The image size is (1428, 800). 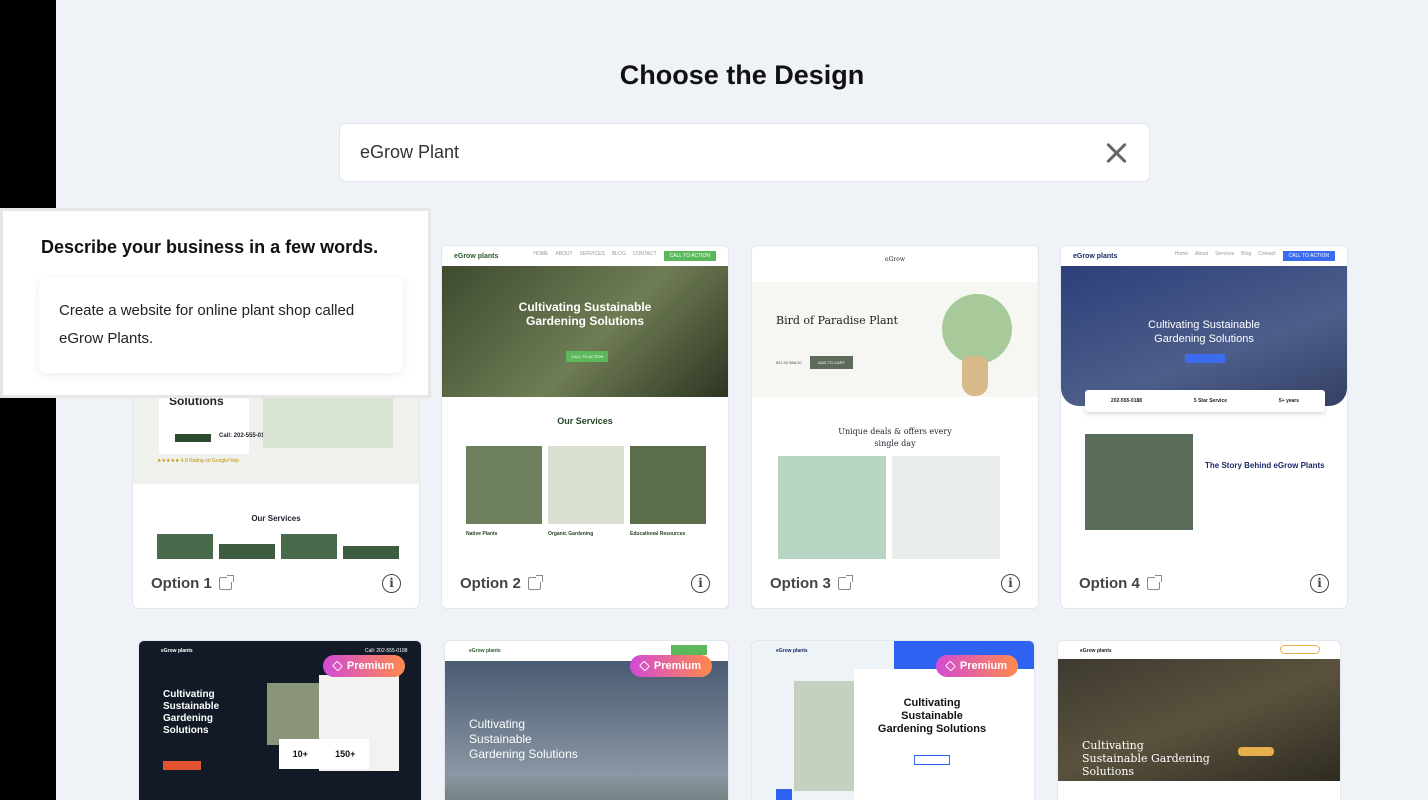 I want to click on search-box, so click(x=744, y=152).